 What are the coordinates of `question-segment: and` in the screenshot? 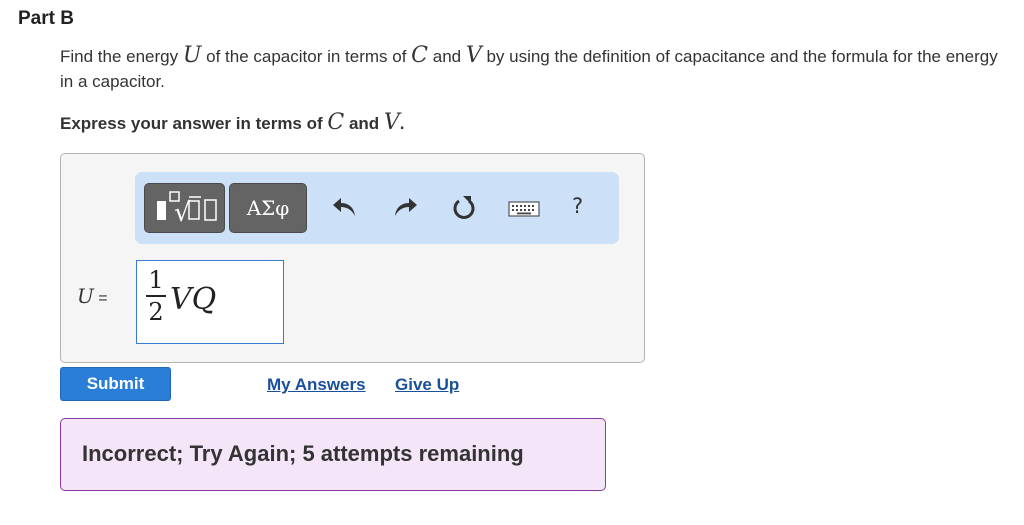 It's located at (447, 56).